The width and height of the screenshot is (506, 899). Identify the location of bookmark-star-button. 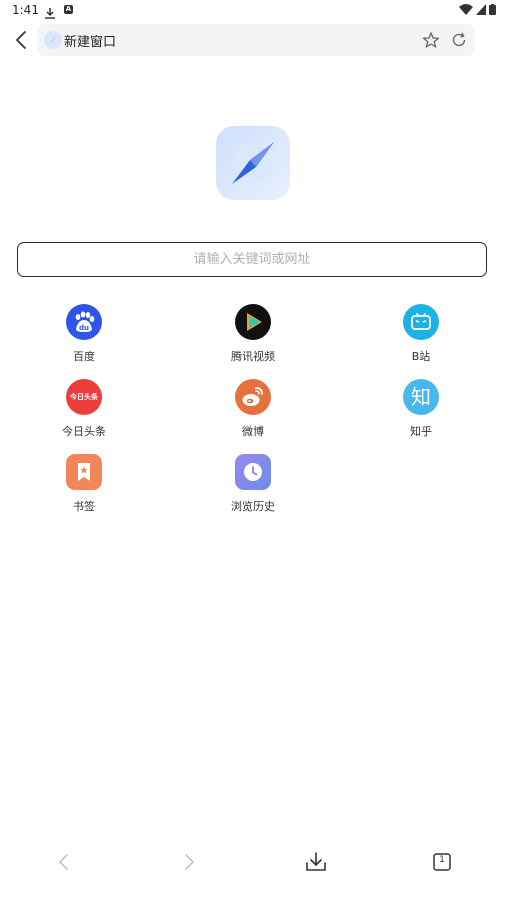
(431, 42).